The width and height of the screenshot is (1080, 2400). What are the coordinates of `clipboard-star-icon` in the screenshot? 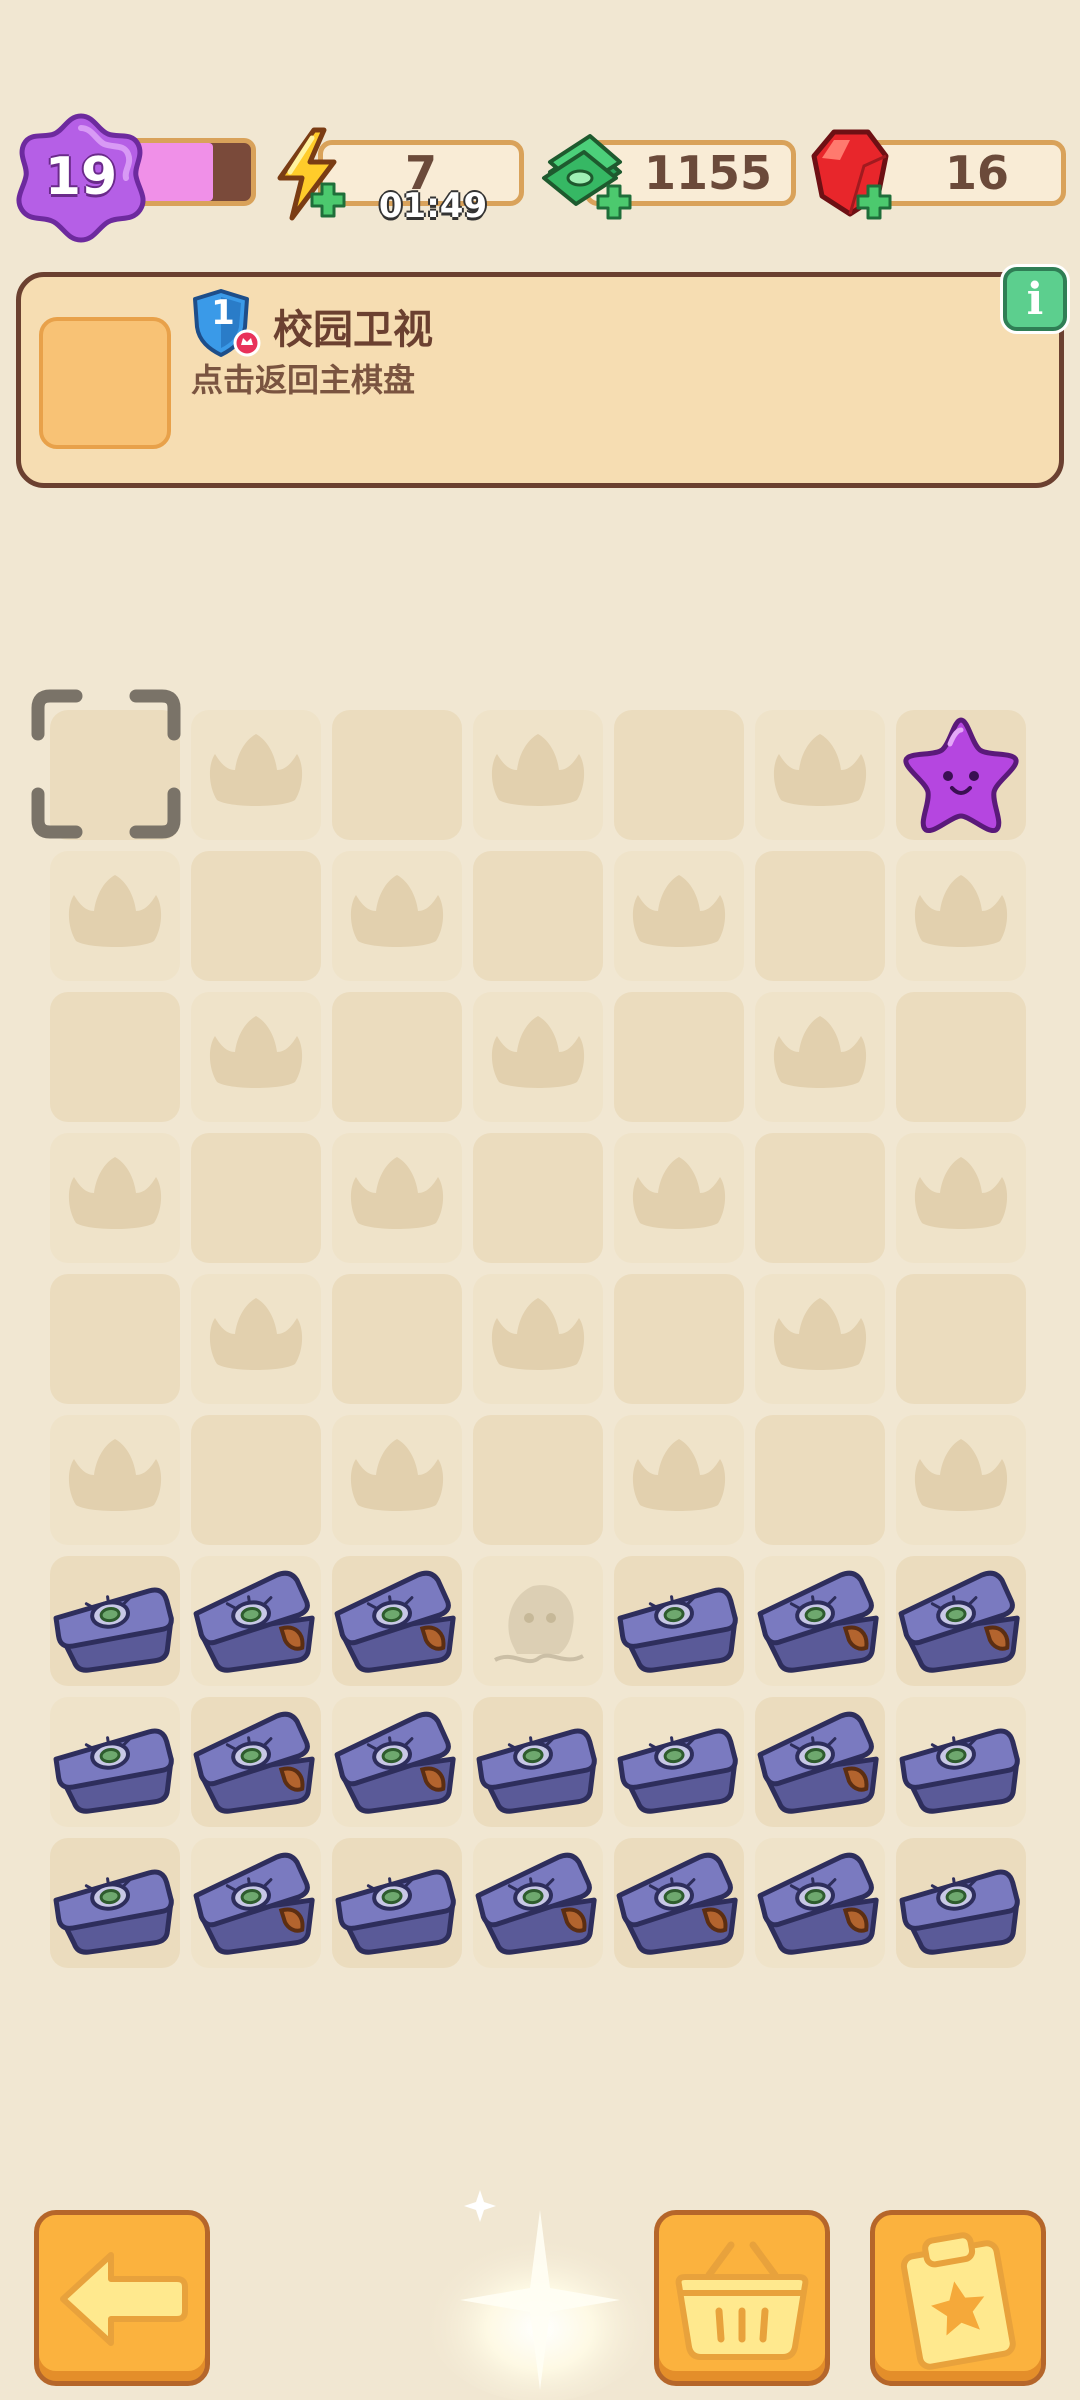 It's located at (958, 2301).